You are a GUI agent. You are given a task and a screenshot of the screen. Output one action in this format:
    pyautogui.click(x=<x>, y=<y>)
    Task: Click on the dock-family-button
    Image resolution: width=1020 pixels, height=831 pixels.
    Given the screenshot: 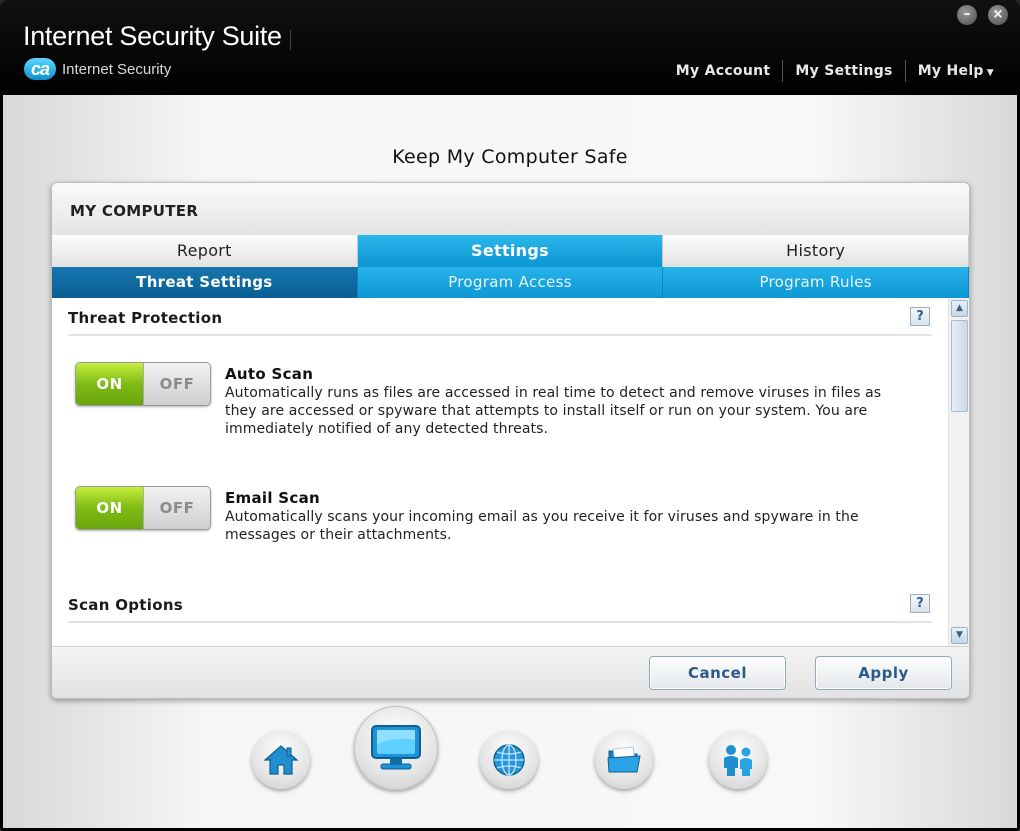 What is the action you would take?
    pyautogui.click(x=738, y=760)
    